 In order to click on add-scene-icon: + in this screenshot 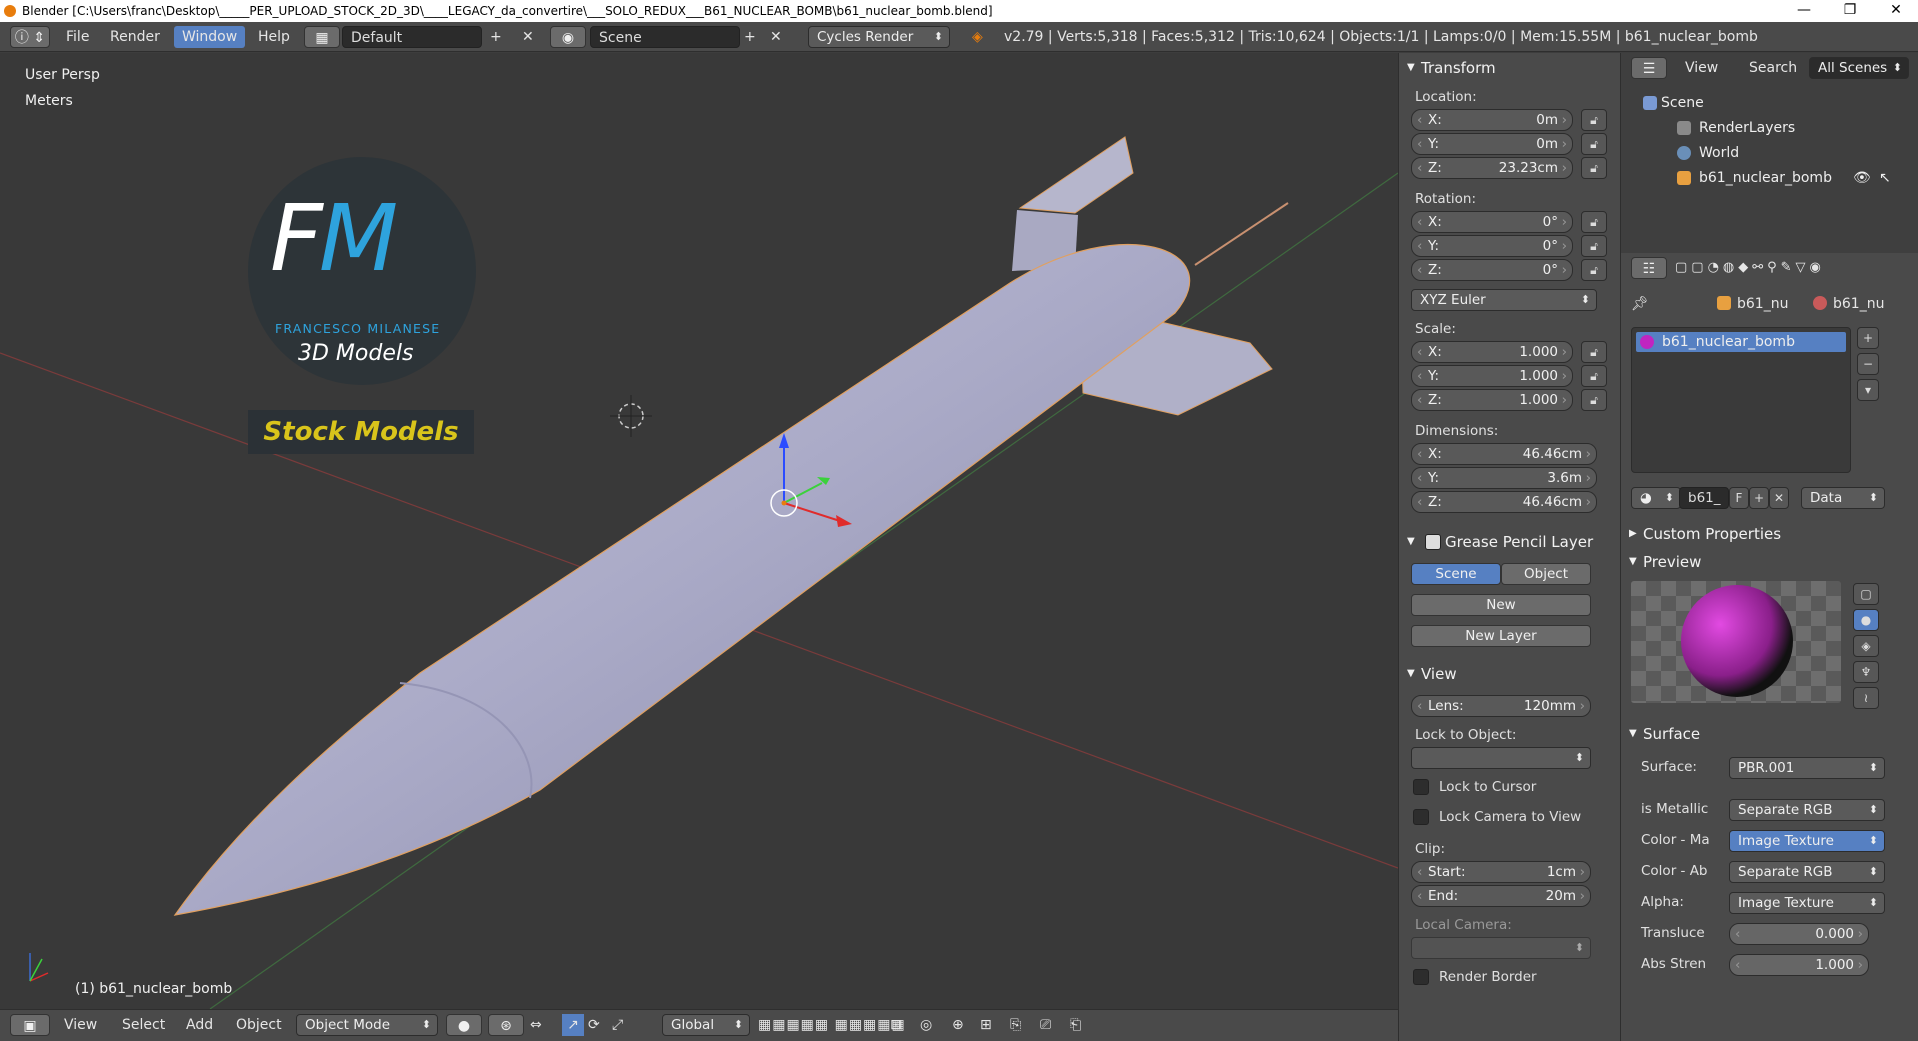, I will do `click(750, 37)`.